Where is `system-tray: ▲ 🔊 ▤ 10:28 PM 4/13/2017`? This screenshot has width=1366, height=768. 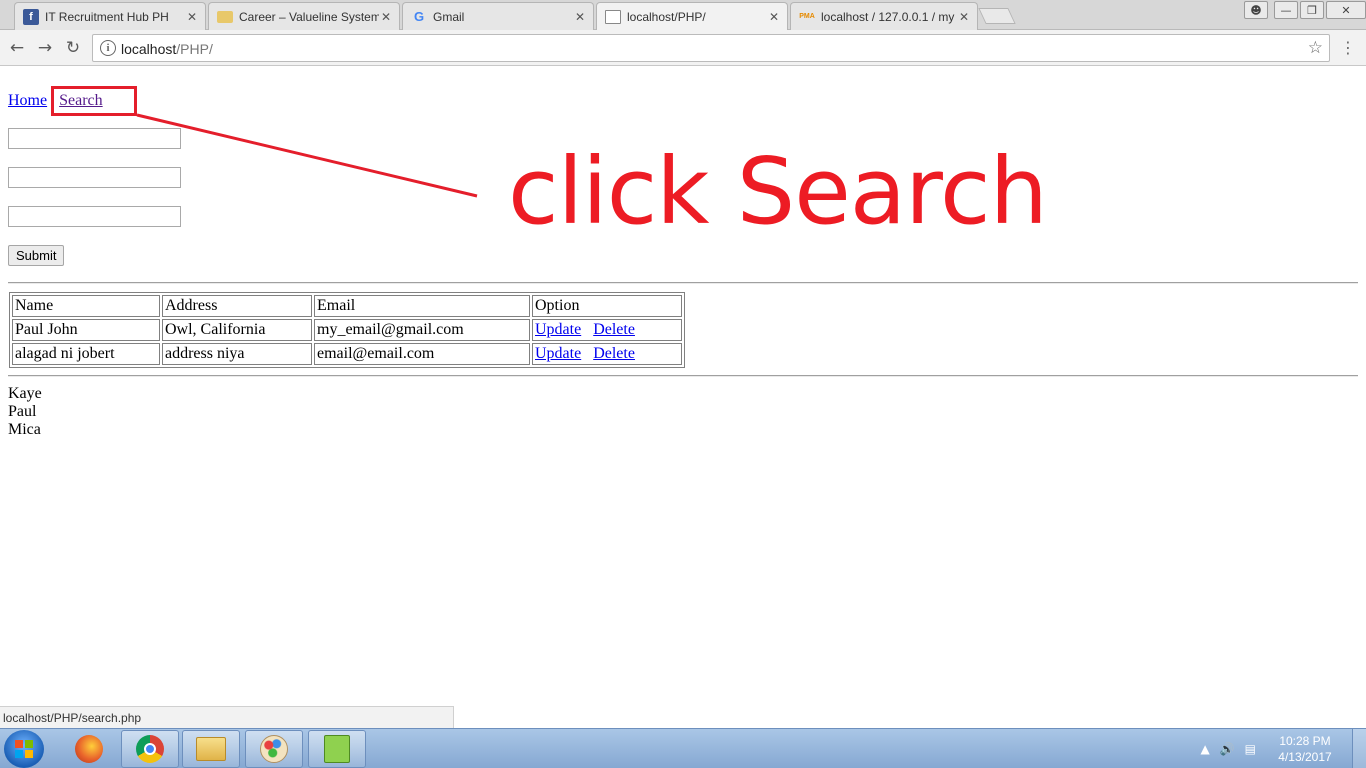 system-tray: ▲ 🔊 ▤ 10:28 PM 4/13/2017 is located at coordinates (1283, 748).